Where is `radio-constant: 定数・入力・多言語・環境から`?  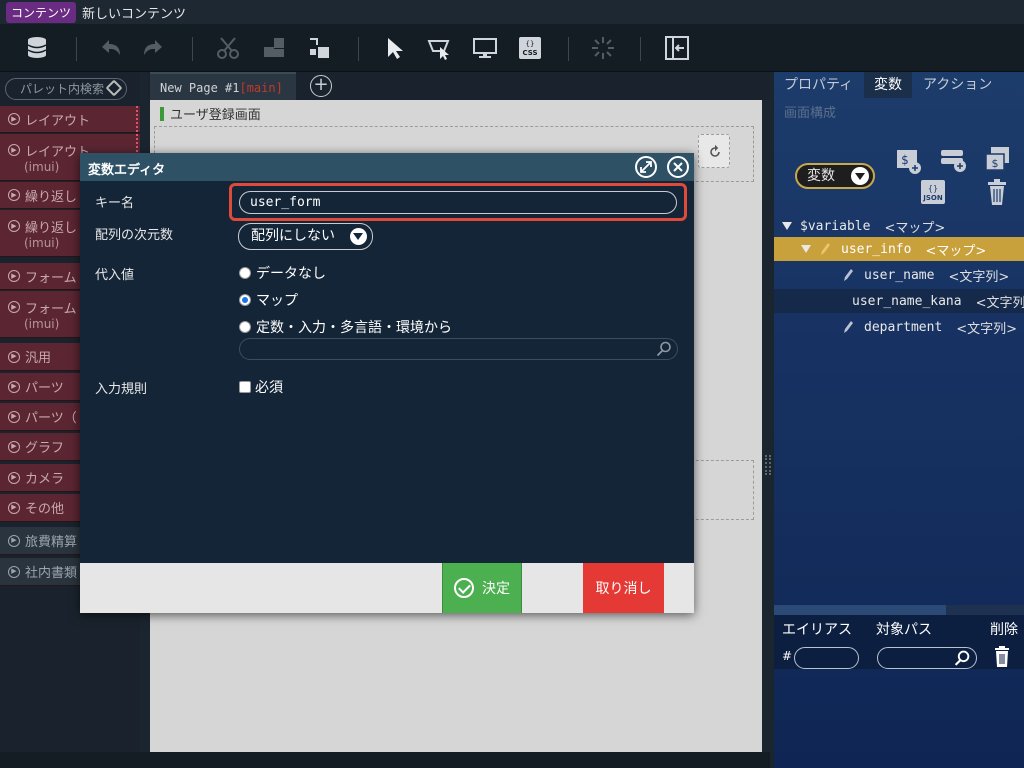
radio-constant: 定数・入力・多言語・環境から is located at coordinates (345, 327).